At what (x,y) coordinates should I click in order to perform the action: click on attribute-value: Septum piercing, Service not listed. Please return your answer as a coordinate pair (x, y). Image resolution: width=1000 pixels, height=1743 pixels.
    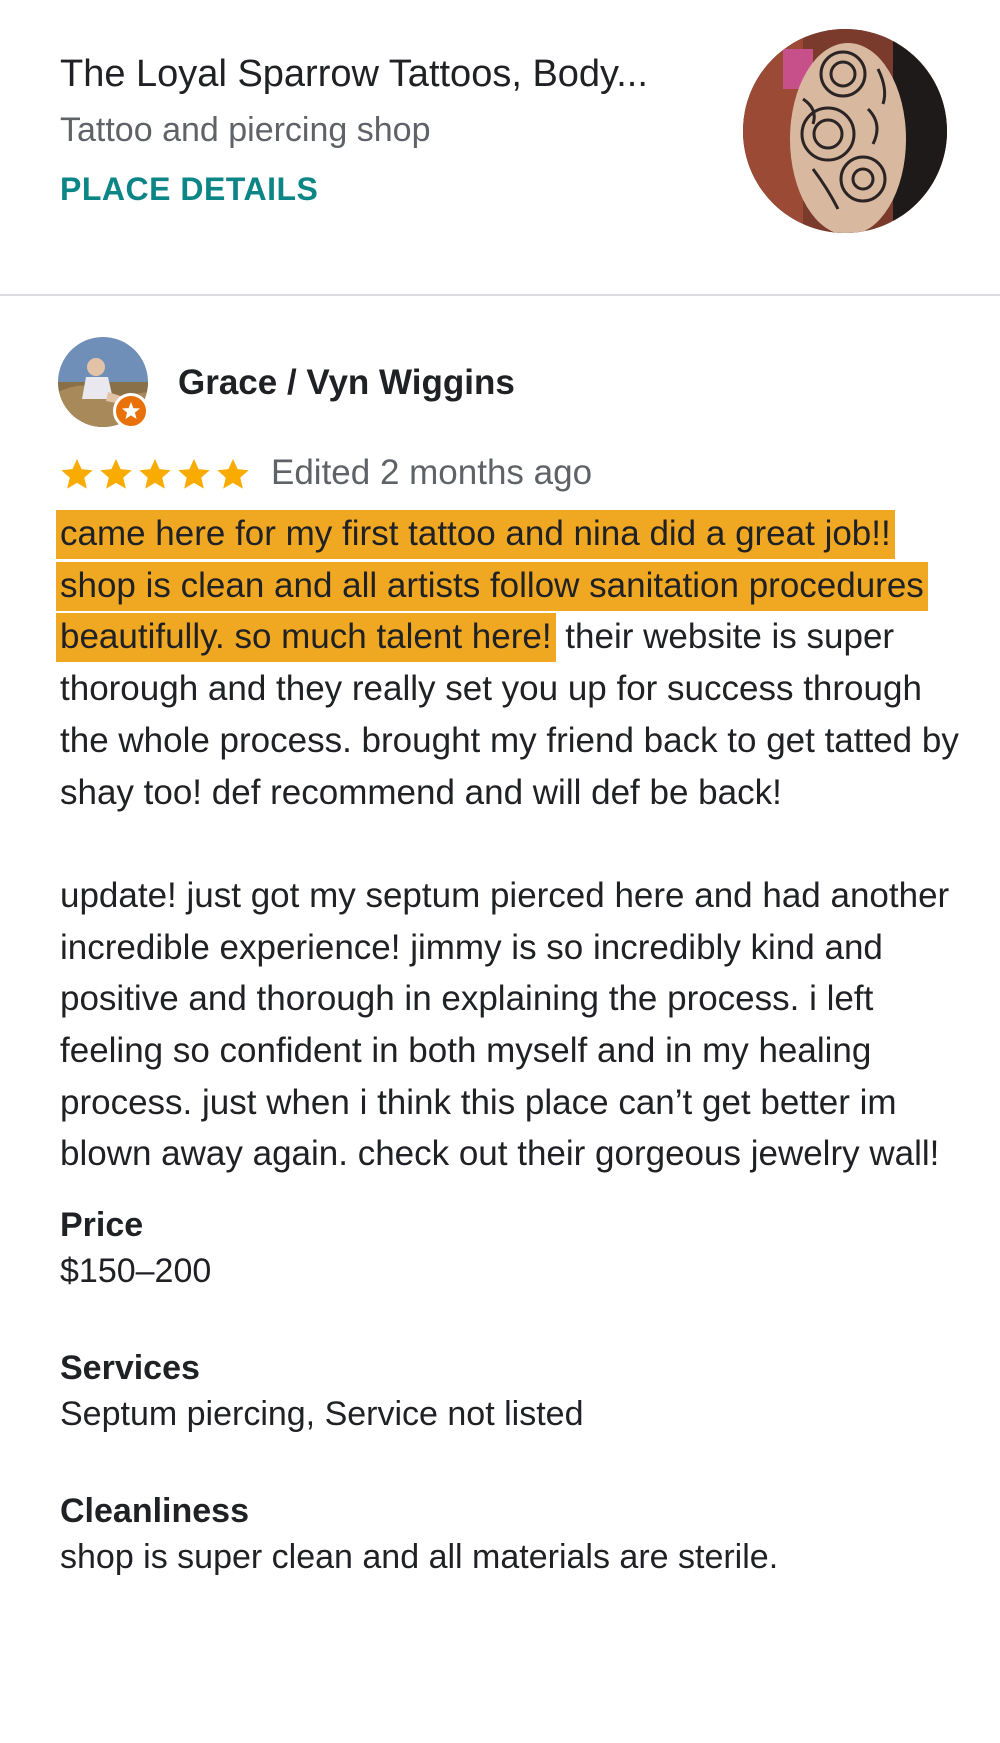
    Looking at the image, I should click on (322, 1414).